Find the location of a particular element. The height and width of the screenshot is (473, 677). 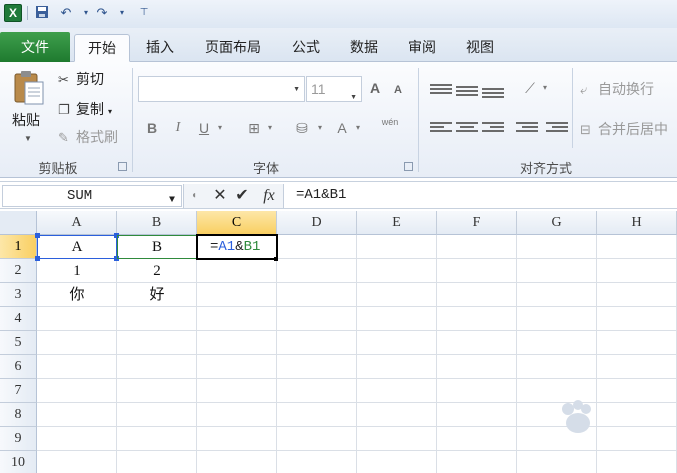

font-color-dropdown-icon: ▾ is located at coordinates (358, 128).